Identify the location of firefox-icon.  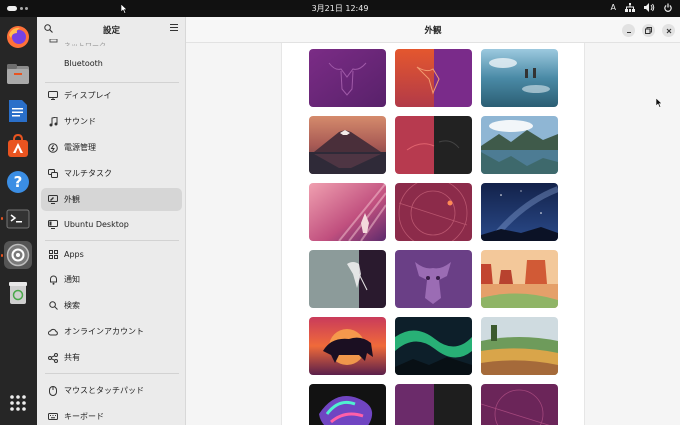
(18, 37).